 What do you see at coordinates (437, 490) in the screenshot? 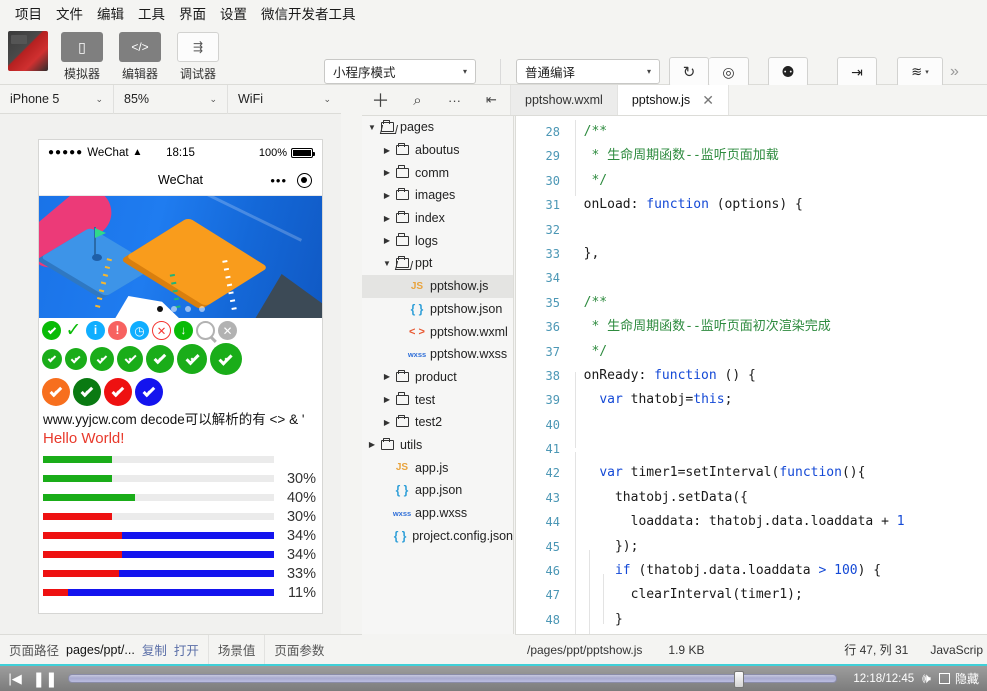
I see `tree-item-app-json: { } app.json` at bounding box center [437, 490].